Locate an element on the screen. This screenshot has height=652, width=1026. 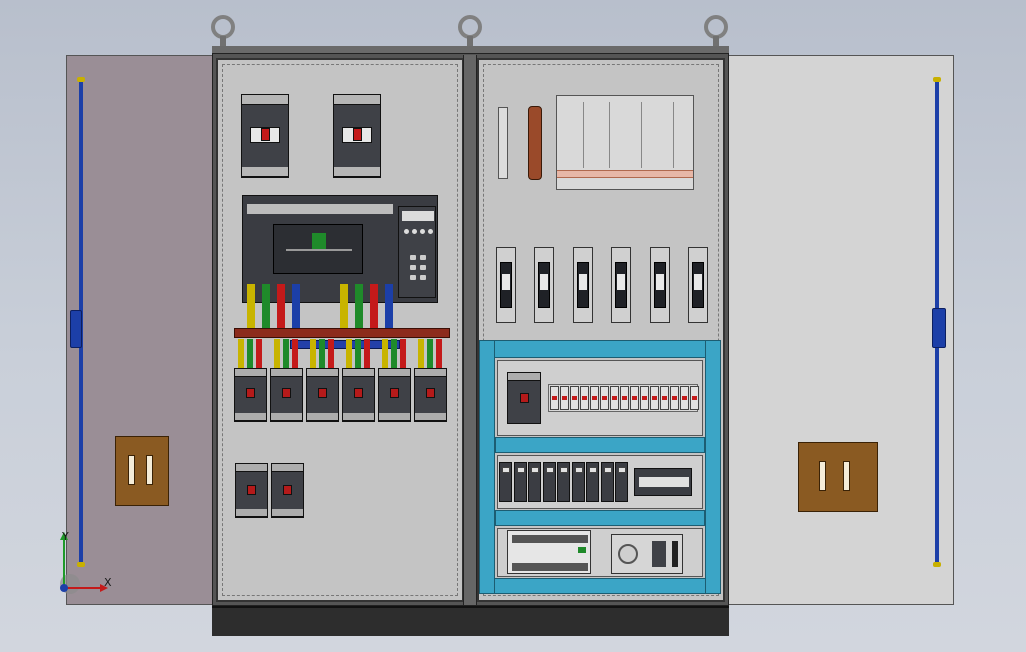
power-supply is located at coordinates (647, 554).